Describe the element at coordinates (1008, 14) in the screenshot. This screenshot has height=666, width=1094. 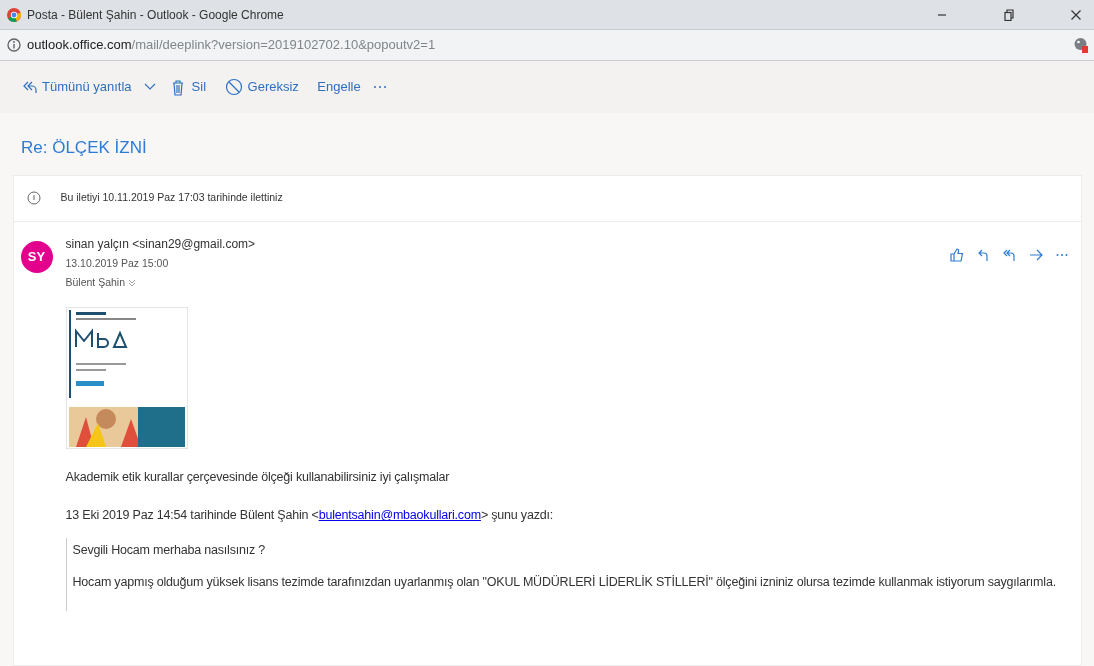
I see `restore-icon` at that location.